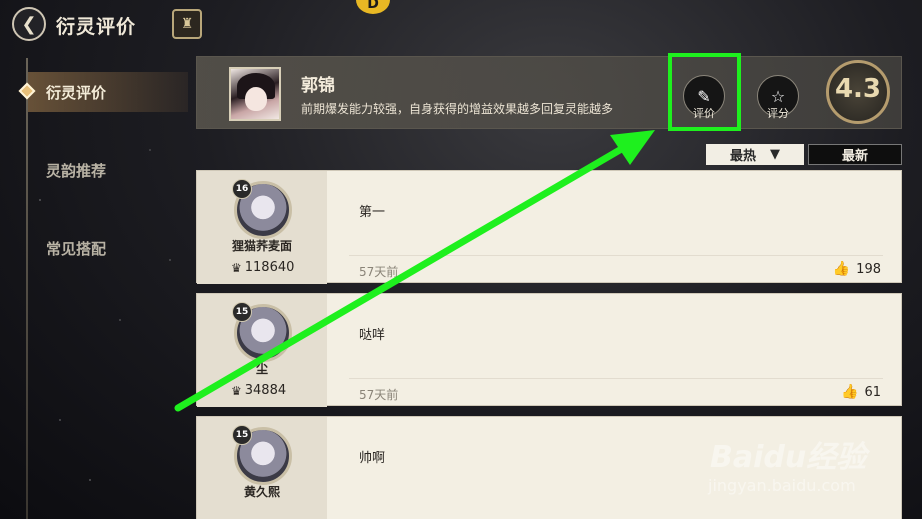 This screenshot has height=519, width=922. Describe the element at coordinates (261, 246) in the screenshot. I see `user-name: 狸猫荞麦面` at that location.